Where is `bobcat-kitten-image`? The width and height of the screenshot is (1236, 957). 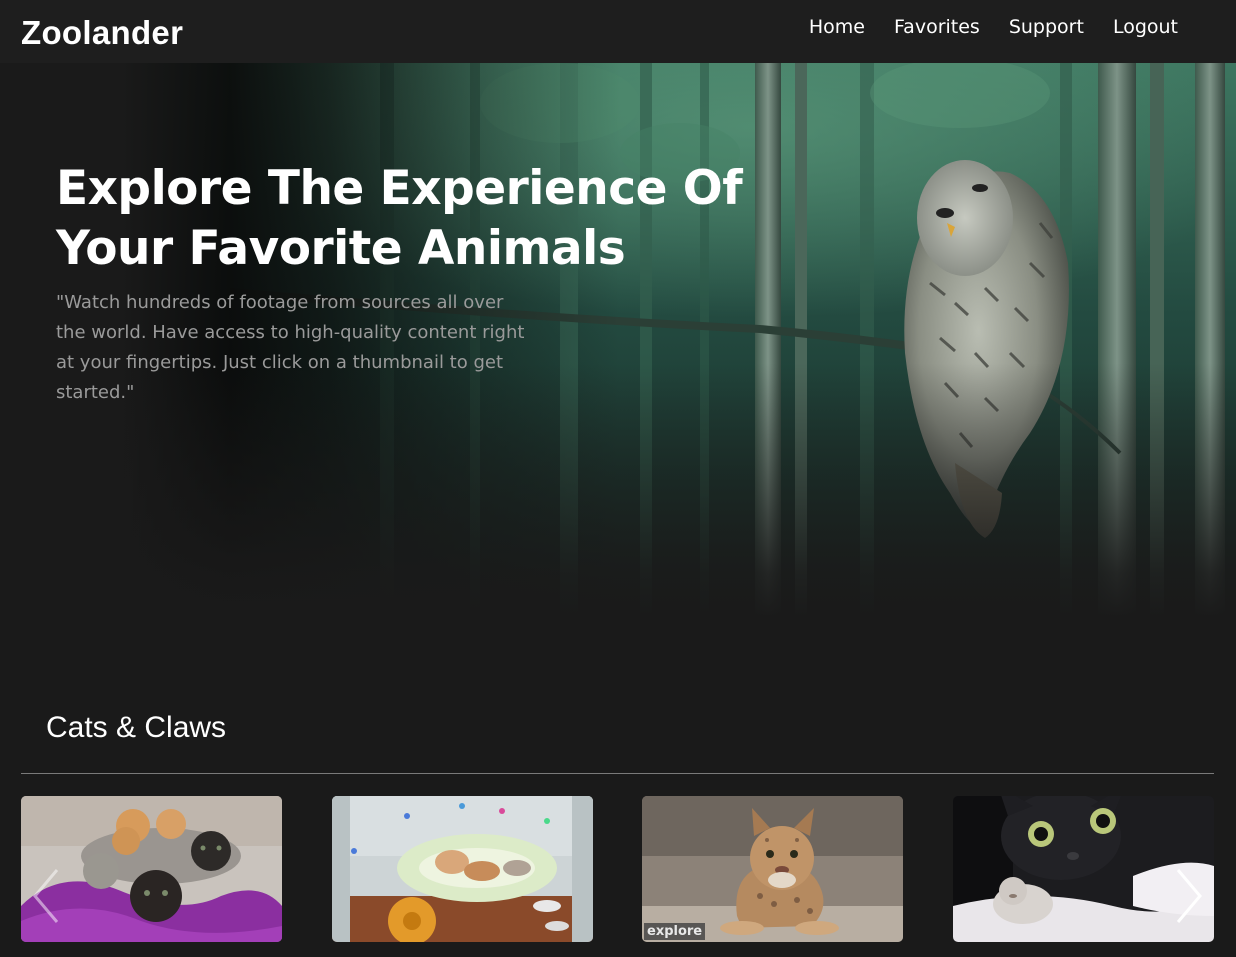 bobcat-kitten-image is located at coordinates (772, 869).